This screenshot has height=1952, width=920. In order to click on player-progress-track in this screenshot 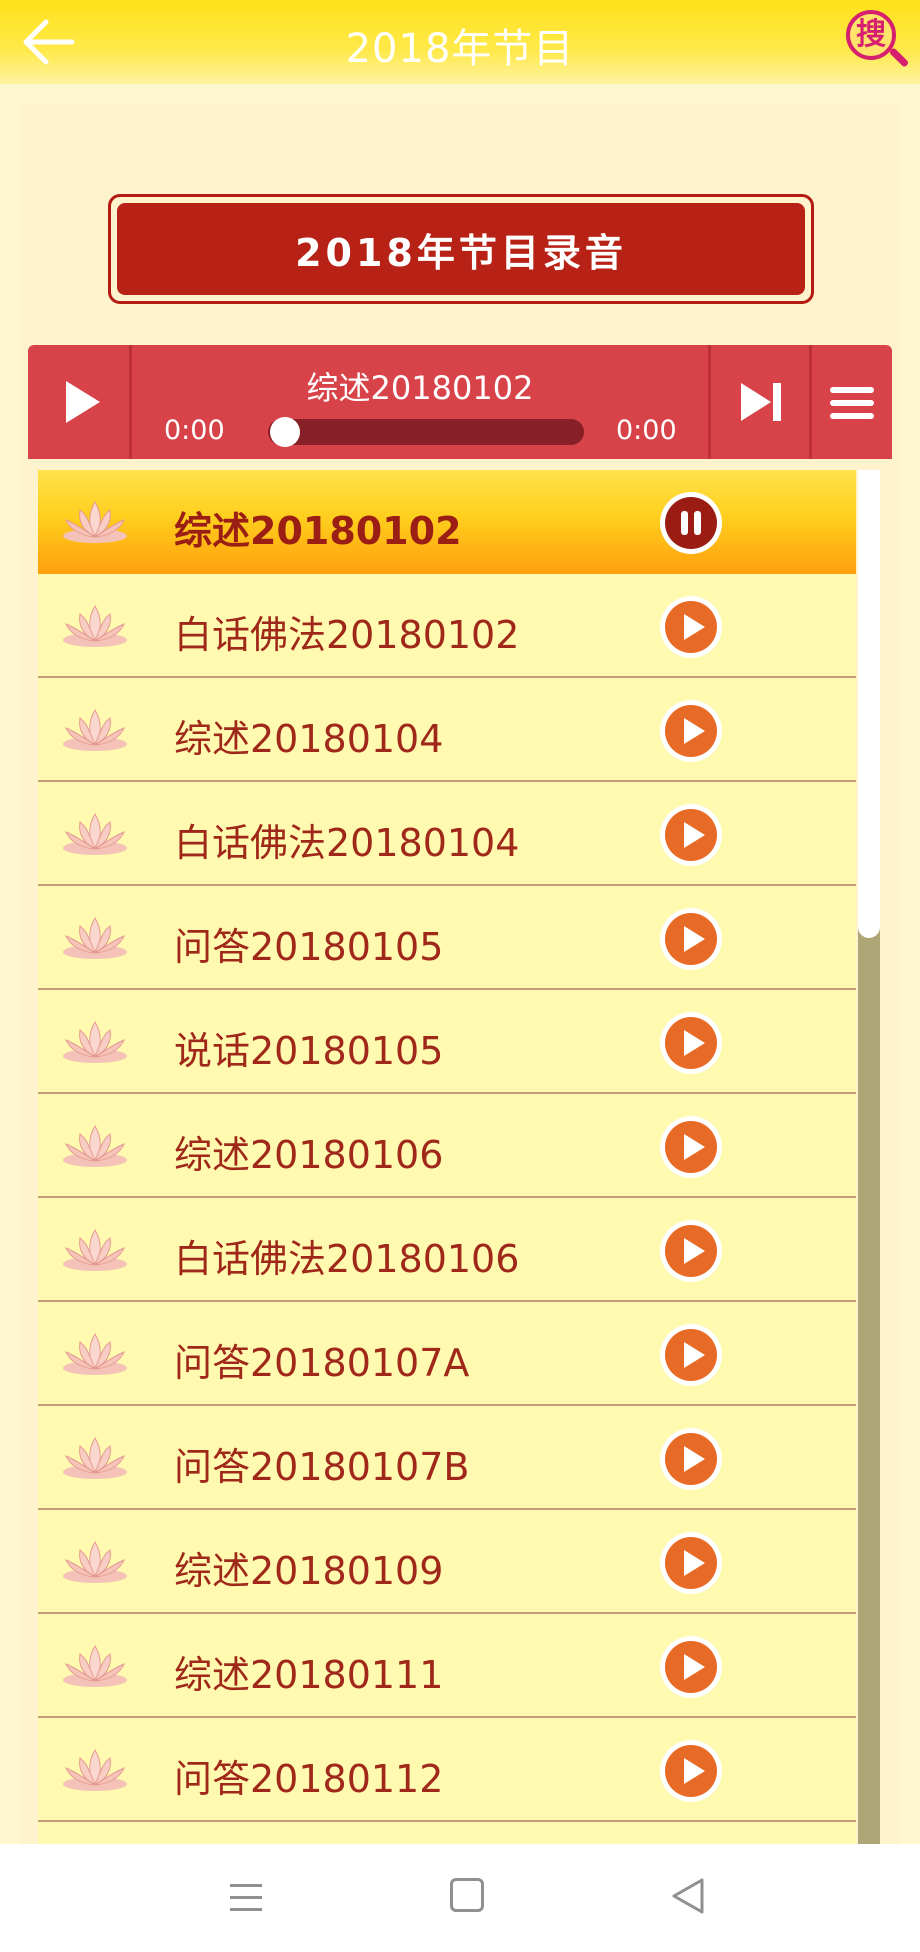, I will do `click(426, 432)`.